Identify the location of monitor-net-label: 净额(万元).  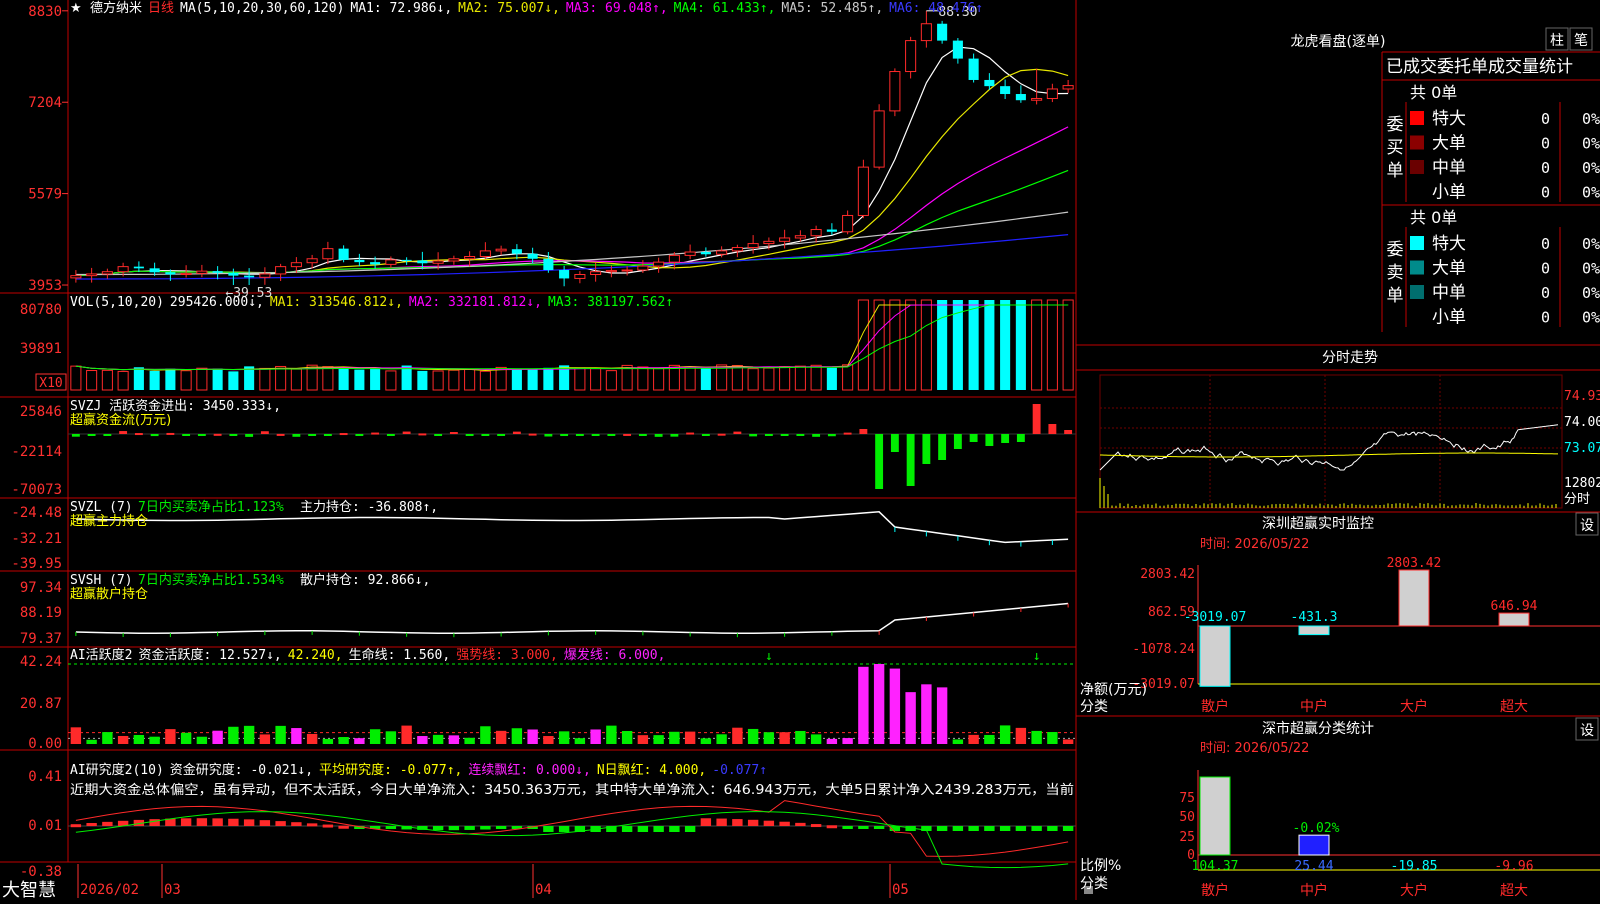
(1113, 690).